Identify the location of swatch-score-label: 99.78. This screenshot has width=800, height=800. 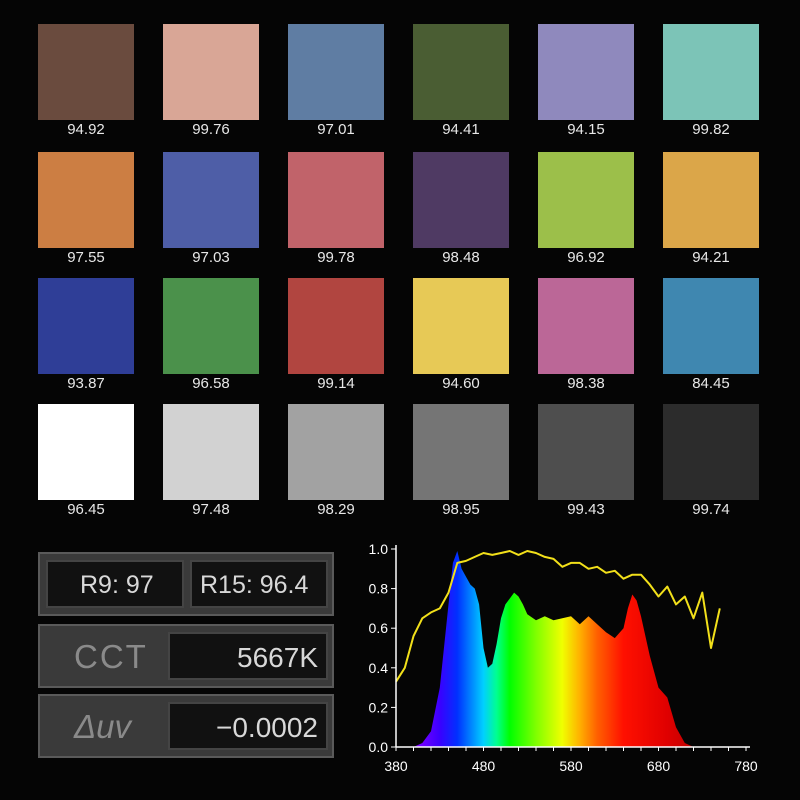
(336, 257).